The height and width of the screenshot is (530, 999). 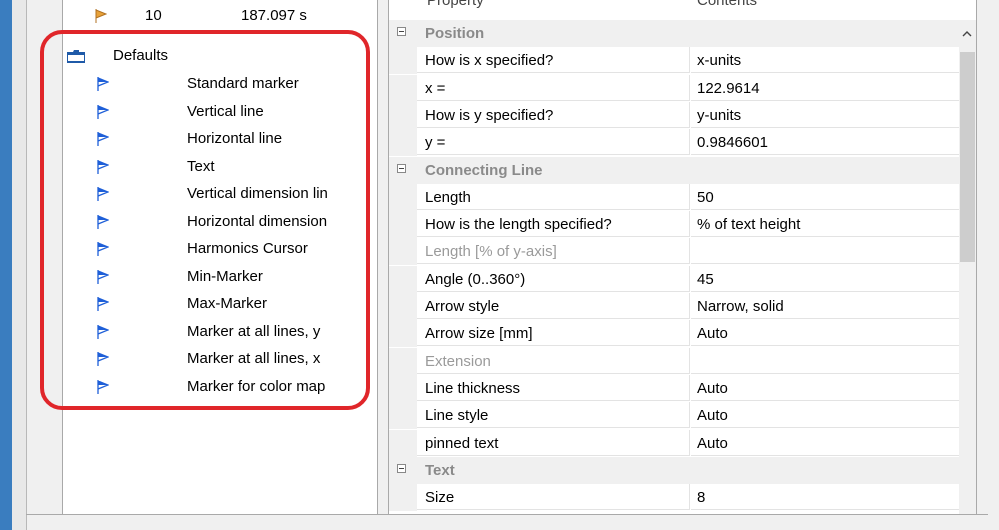 I want to click on property-value: % of text height, so click(x=825, y=224).